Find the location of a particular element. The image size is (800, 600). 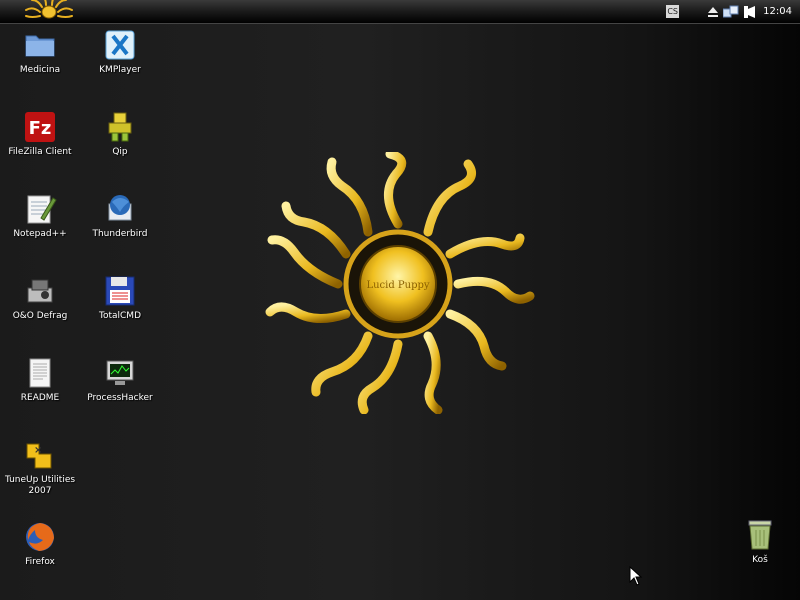

floppy-icon is located at coordinates (120, 291).